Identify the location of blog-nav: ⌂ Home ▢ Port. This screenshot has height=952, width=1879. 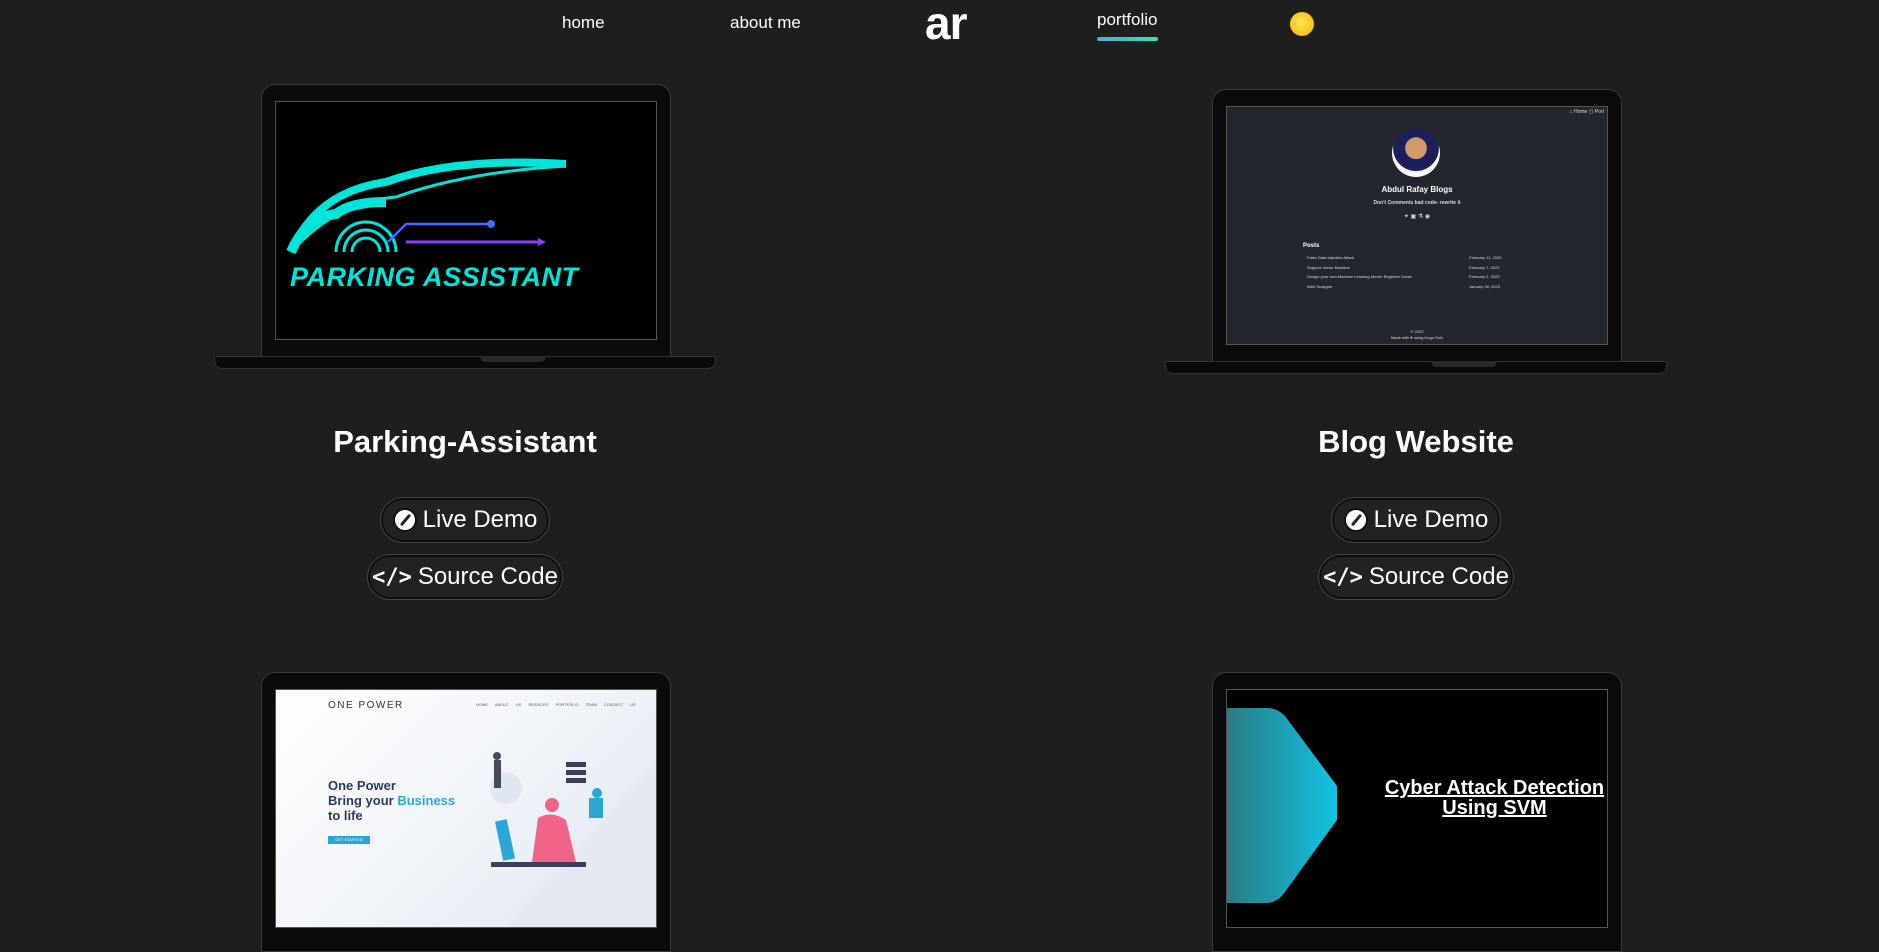
(1586, 112).